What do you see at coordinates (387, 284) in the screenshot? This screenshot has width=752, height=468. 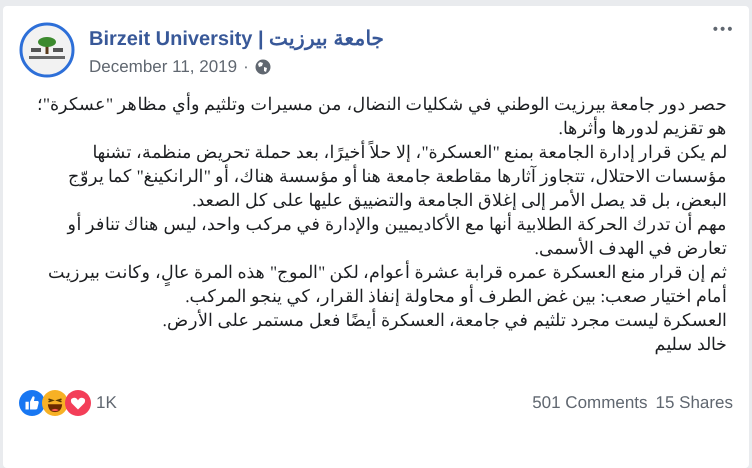 I see `post-paragraph: ثم إن قرار منع العسكرة عمره قرابة عشرة أعوام، لكن "الموج" هذه المرة عالٍ، وكانت بيرزيت أمام اختيار صعب: بين غض الطرف أو محاولة إنفاذ القرار، كي ينجو المركب.` at bounding box center [387, 284].